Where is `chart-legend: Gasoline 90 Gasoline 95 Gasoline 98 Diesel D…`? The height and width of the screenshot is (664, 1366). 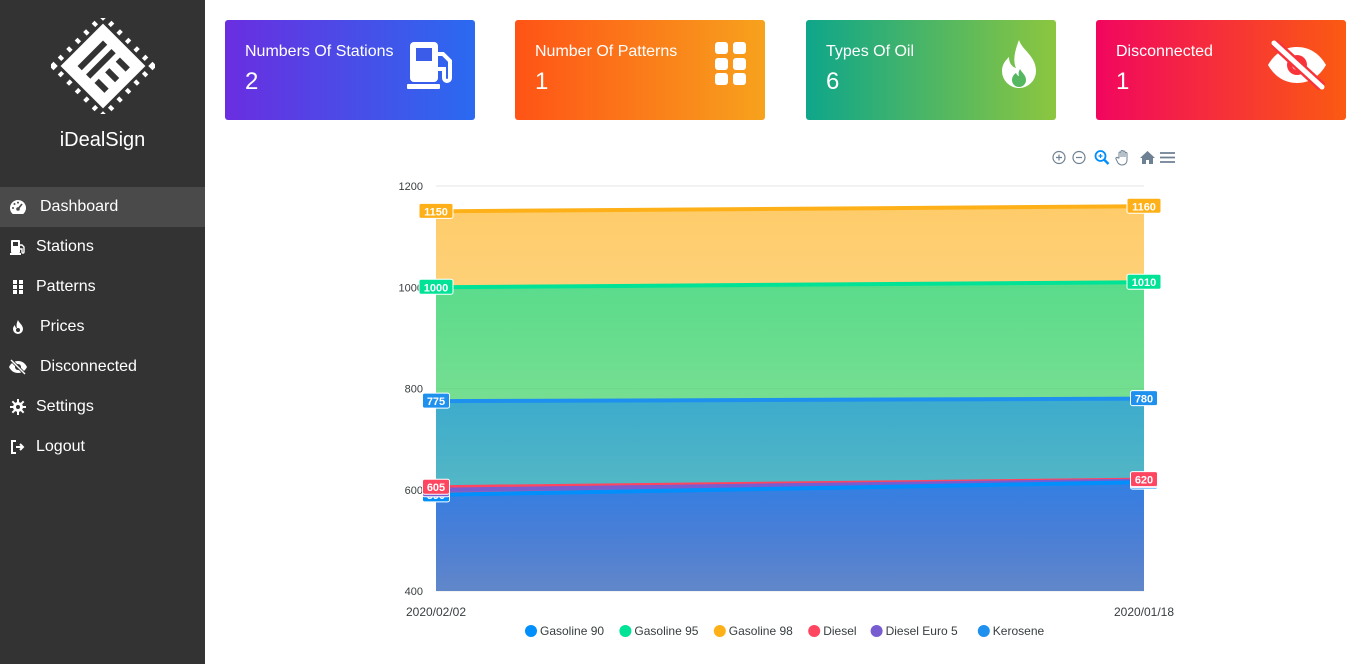
chart-legend: Gasoline 90 Gasoline 95 Gasoline 98 Diesel D… is located at coordinates (784, 631).